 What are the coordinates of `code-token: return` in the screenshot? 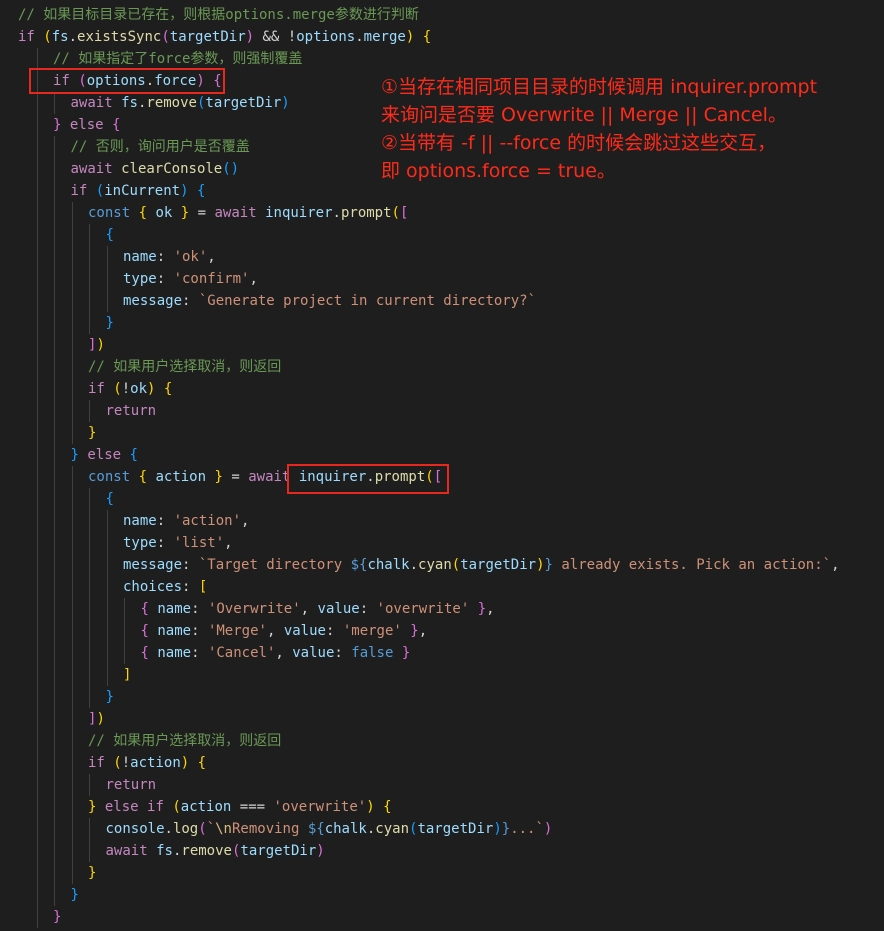 It's located at (131, 785).